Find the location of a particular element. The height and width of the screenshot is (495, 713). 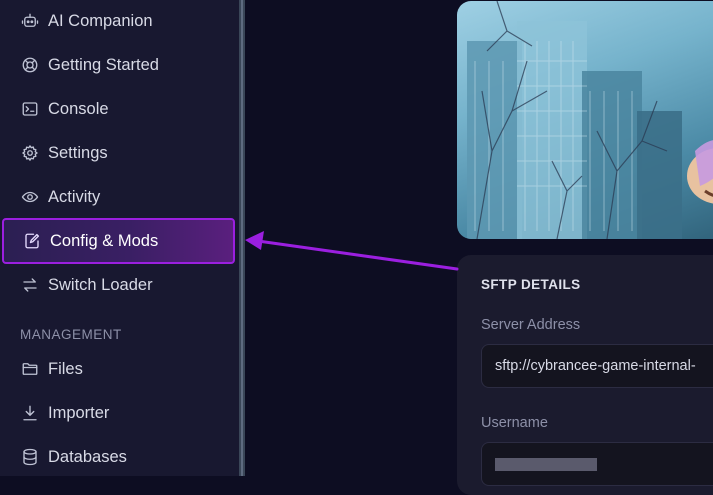

annotation-arrow is located at coordinates (352, 251).